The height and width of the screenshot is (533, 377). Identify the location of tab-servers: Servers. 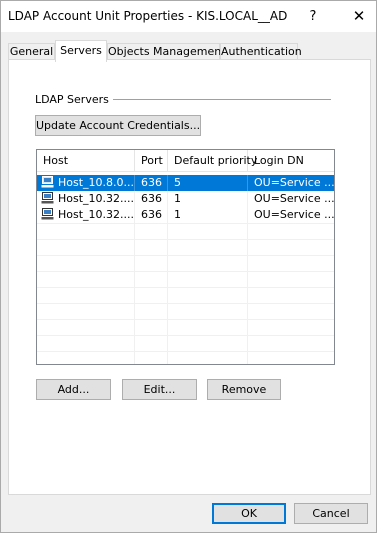
(81, 51).